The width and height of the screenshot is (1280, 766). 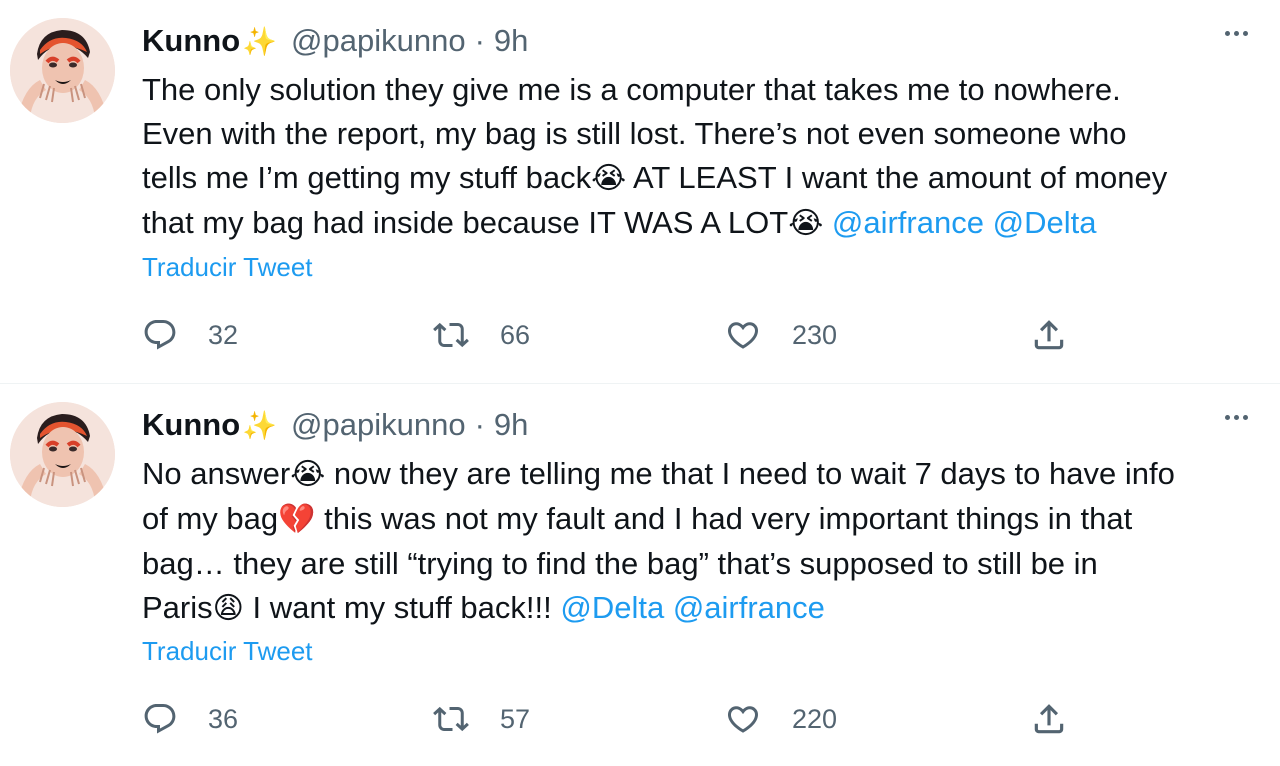 I want to click on like-button: 220, so click(x=780, y=719).